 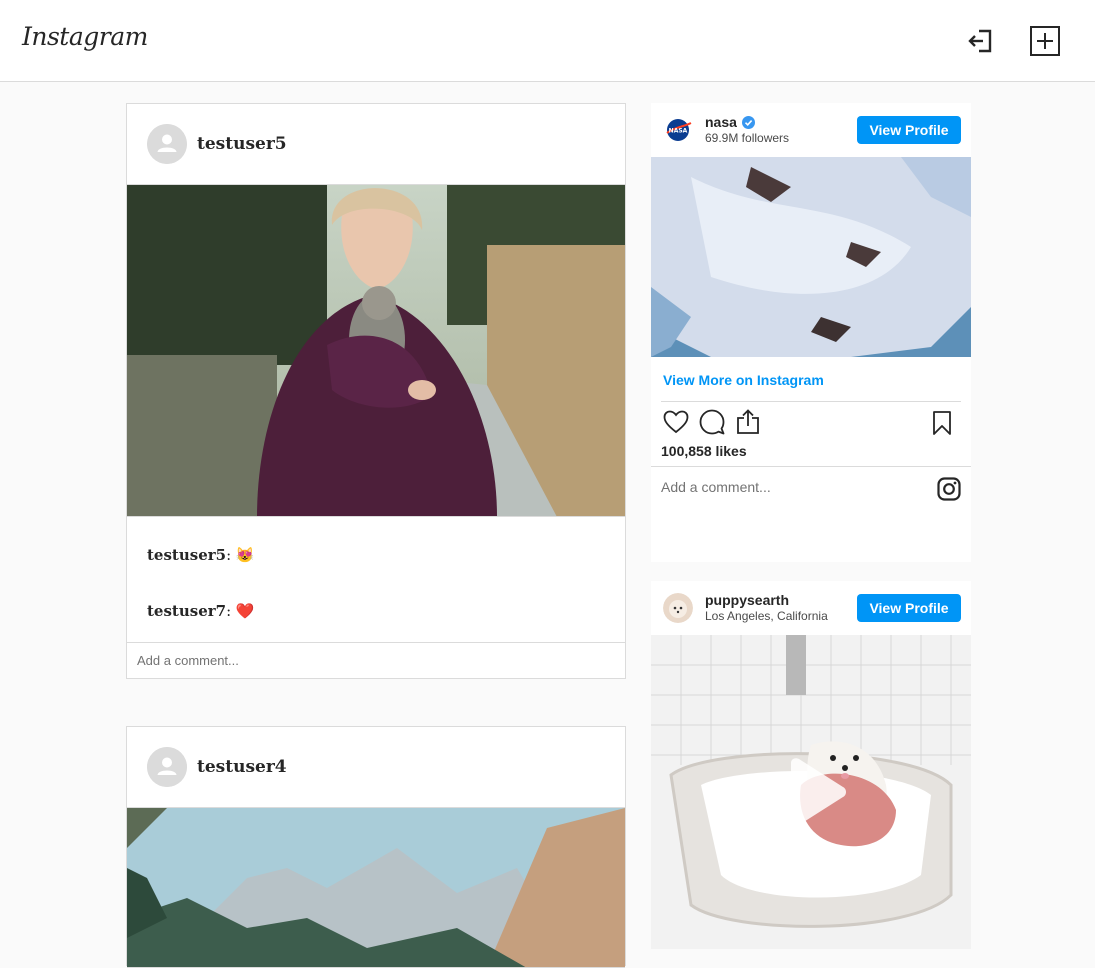 I want to click on post-username: testuser4, so click(x=242, y=767).